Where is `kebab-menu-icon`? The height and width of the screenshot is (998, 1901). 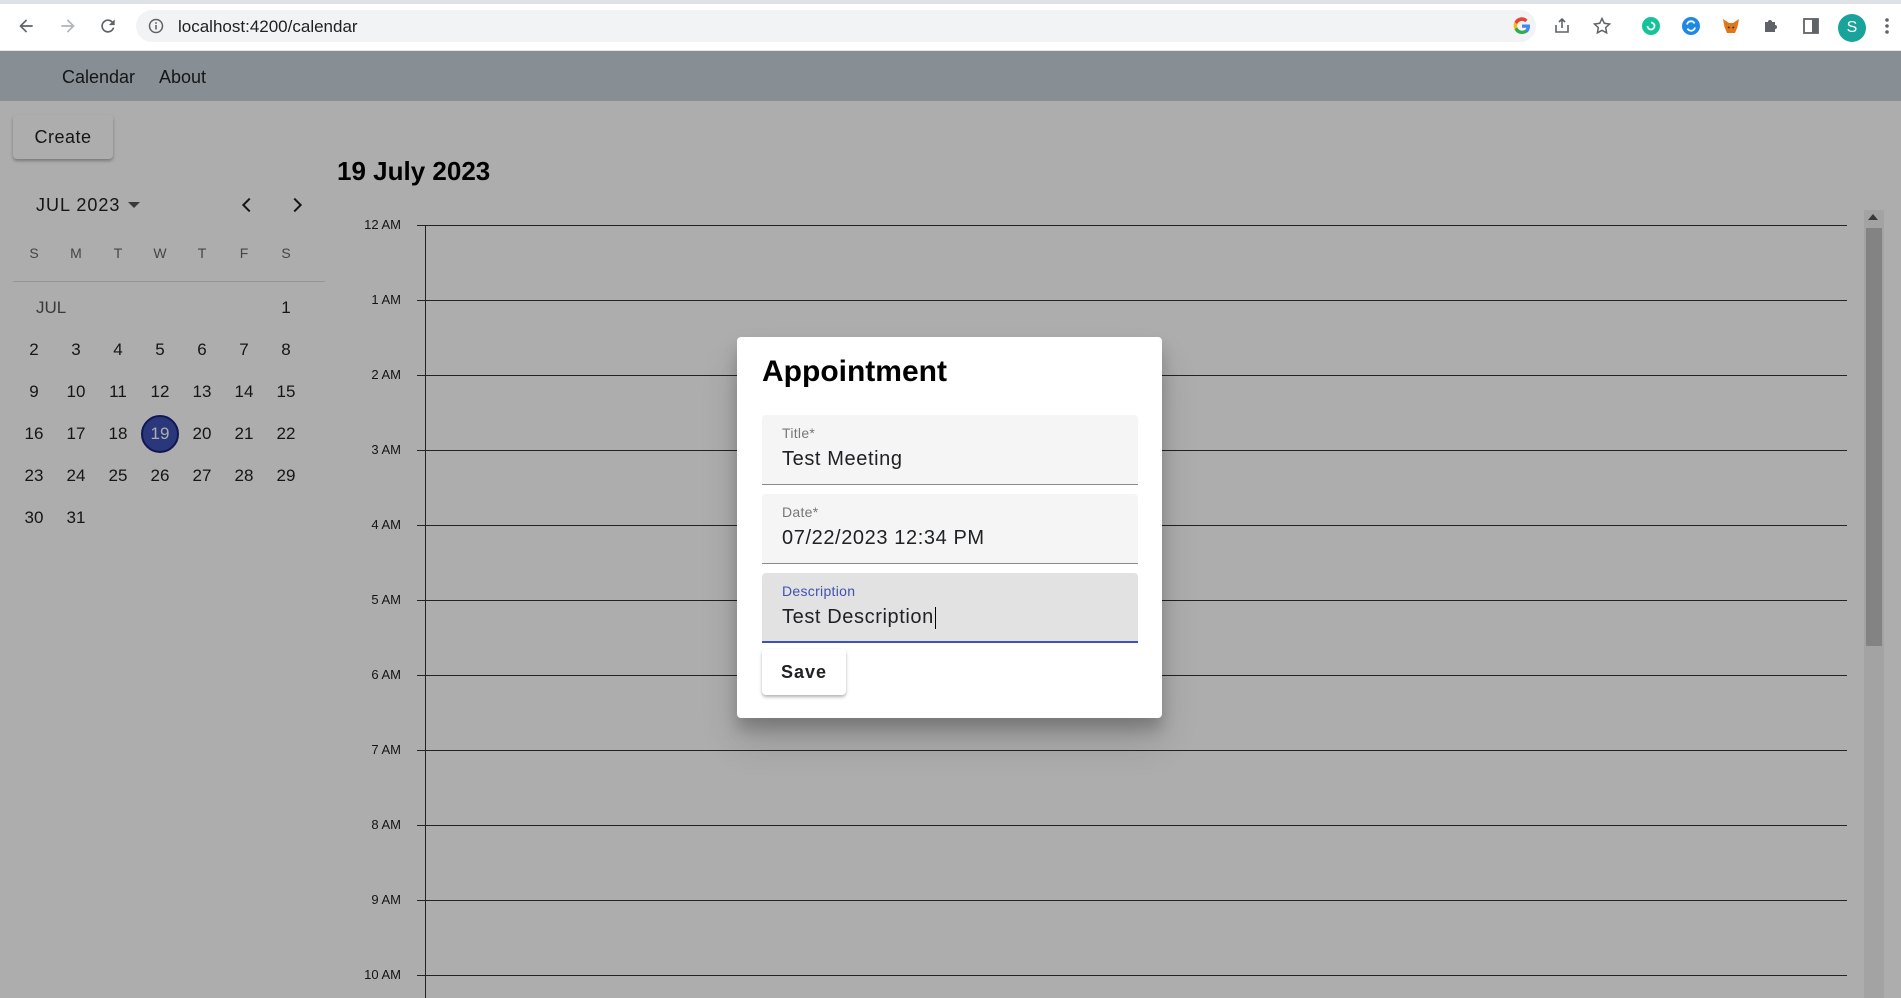 kebab-menu-icon is located at coordinates (1887, 26).